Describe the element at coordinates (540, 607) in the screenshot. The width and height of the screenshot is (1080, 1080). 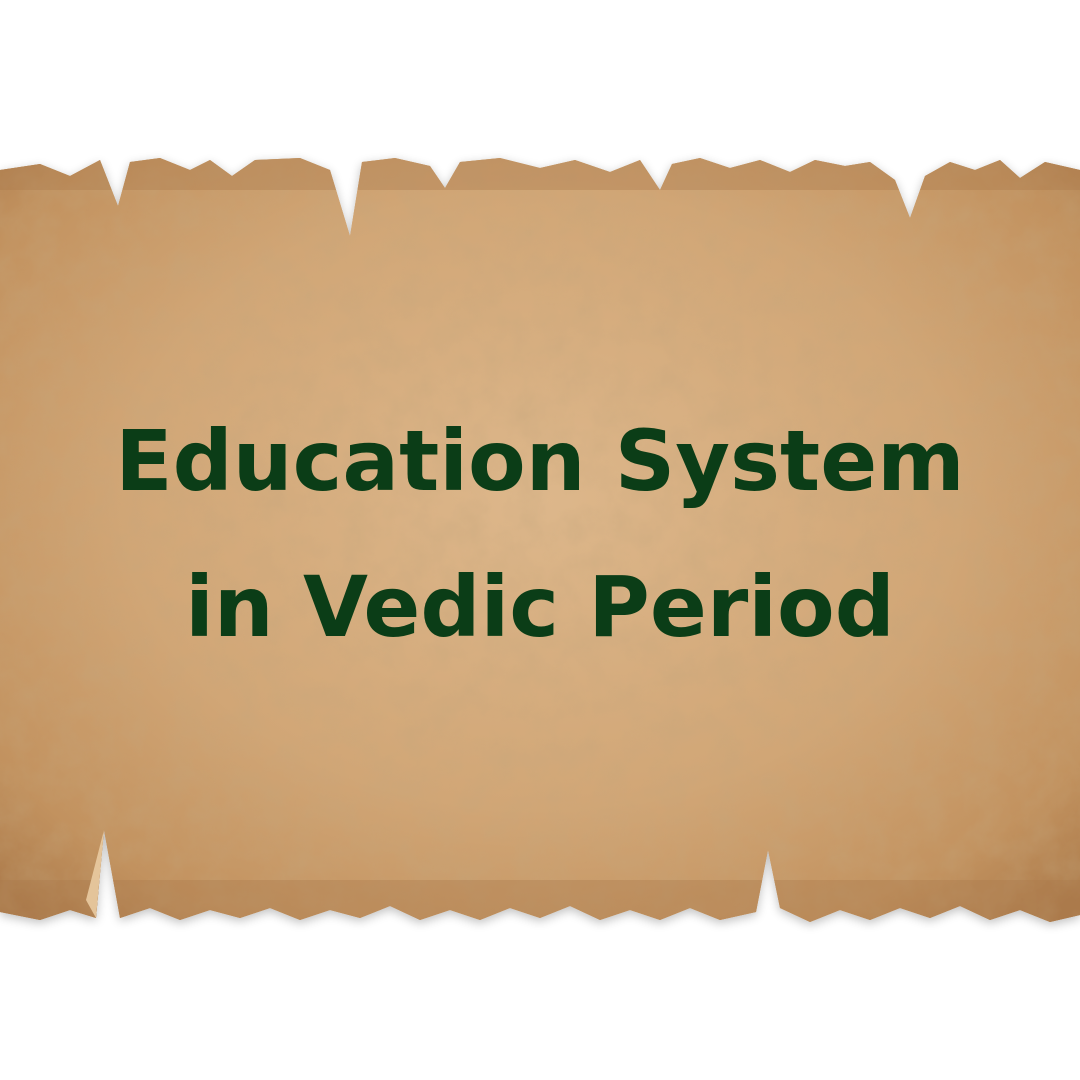
I see `title-line-2: in Vedic Period` at that location.